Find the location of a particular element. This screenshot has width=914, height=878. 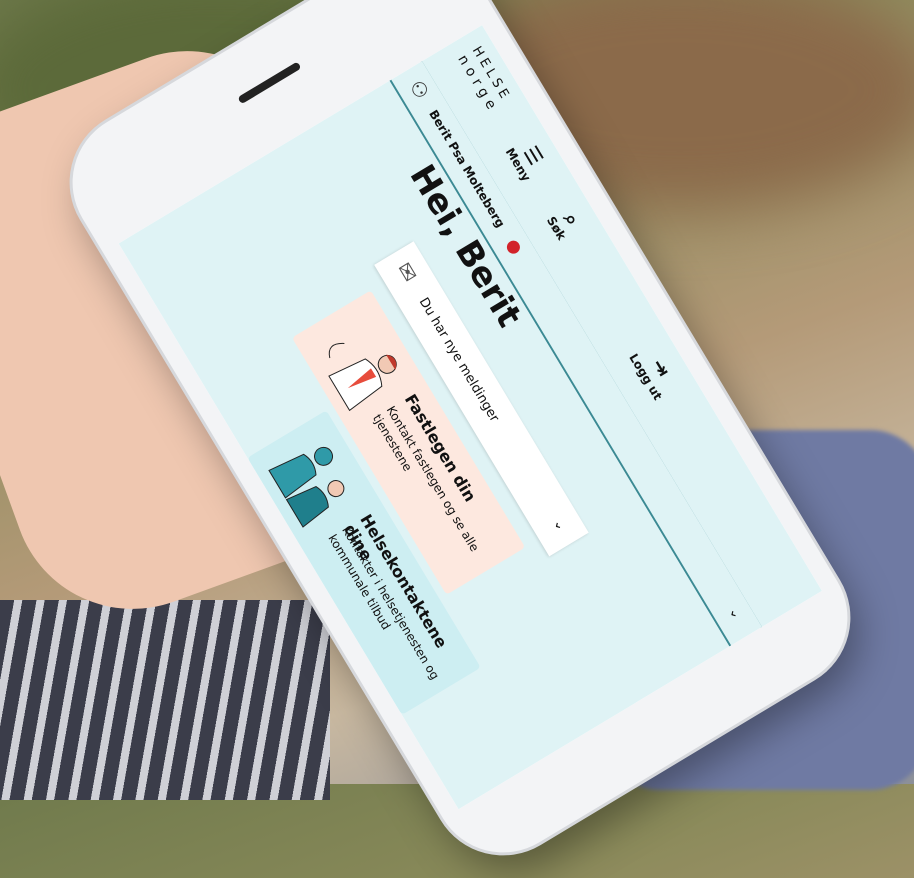

helsenorge-logo: HELSE norge is located at coordinates (484, 80).